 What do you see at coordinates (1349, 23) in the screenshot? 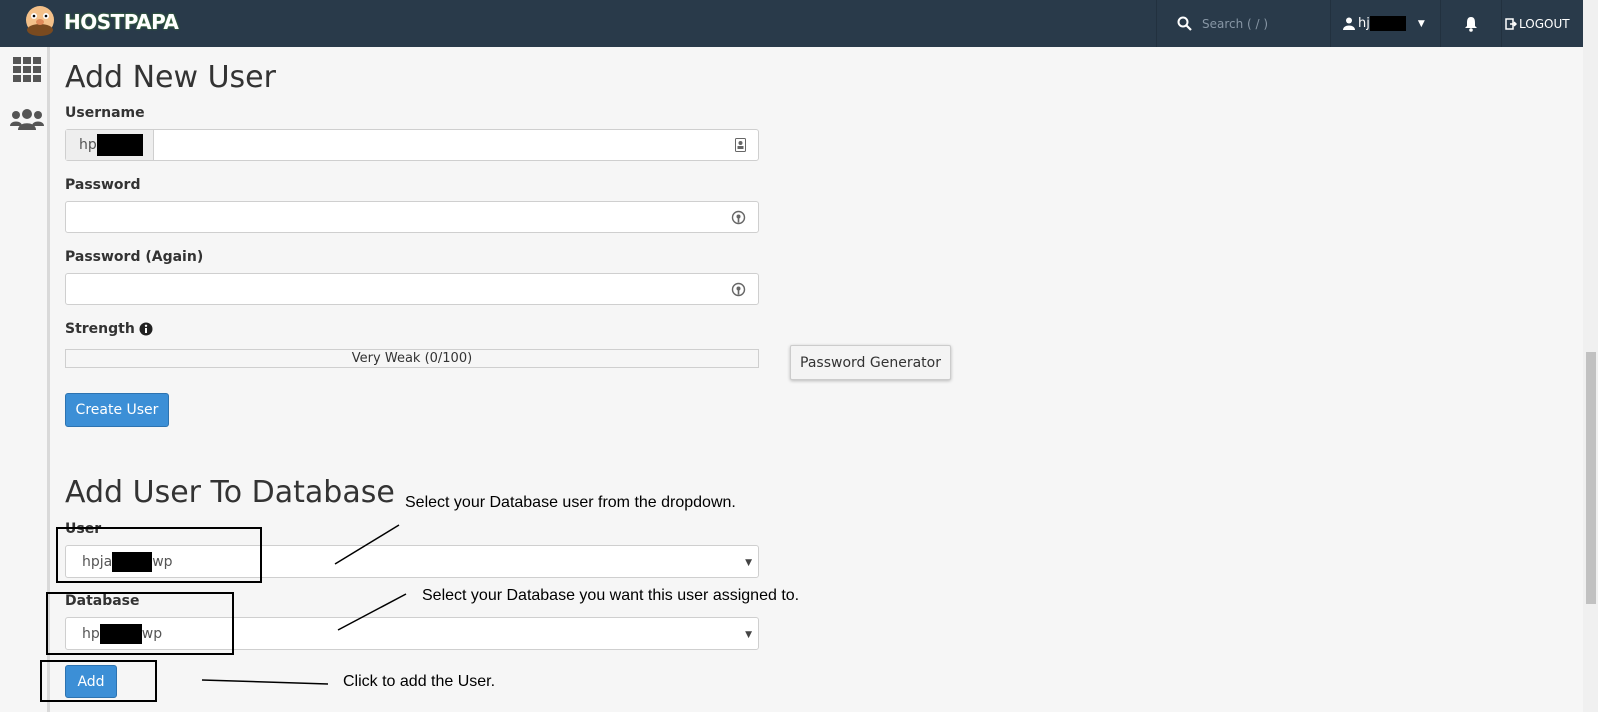
I see `user-icon` at bounding box center [1349, 23].